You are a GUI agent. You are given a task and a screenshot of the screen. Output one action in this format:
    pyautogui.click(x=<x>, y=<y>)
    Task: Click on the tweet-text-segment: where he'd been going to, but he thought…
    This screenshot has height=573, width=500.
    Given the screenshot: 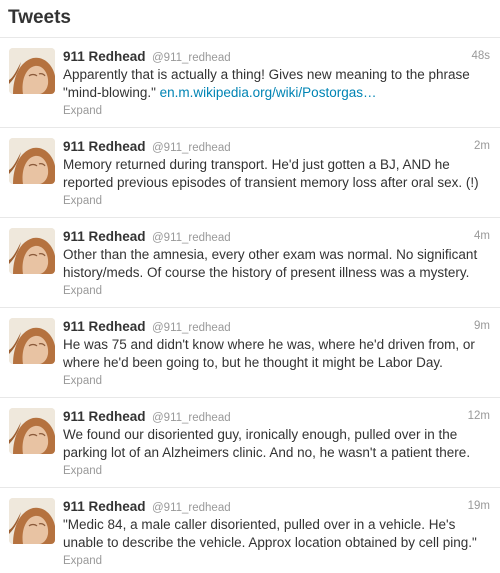 What is the action you would take?
    pyautogui.click(x=253, y=362)
    